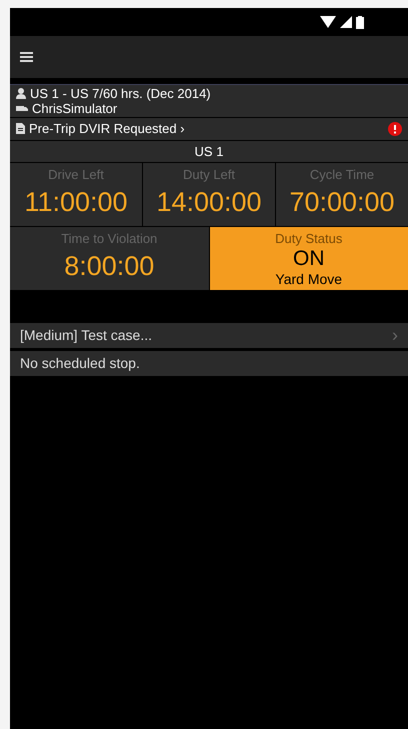  Describe the element at coordinates (209, 175) in the screenshot. I see `tile-label: Duty Left` at that location.